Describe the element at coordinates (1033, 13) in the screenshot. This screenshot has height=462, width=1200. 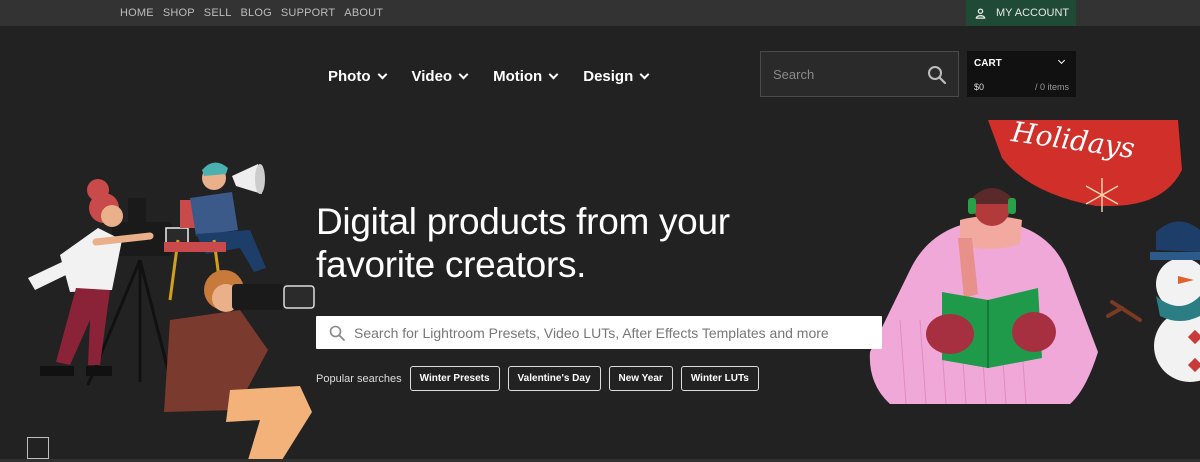
I see `my-account-label: MY ACCOUNT` at that location.